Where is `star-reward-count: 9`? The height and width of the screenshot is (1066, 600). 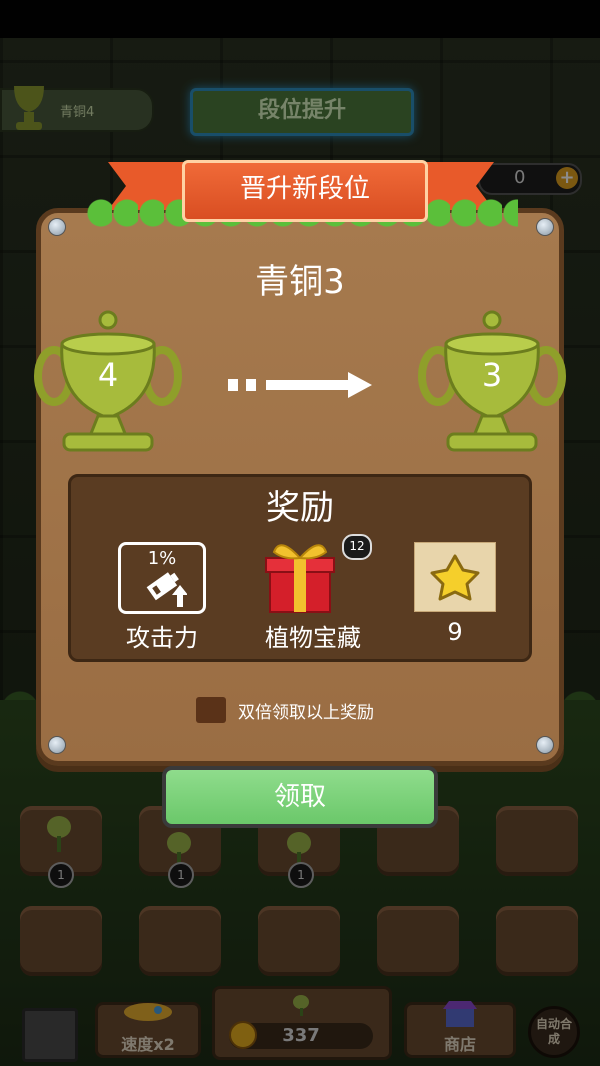 star-reward-count: 9 is located at coordinates (455, 632).